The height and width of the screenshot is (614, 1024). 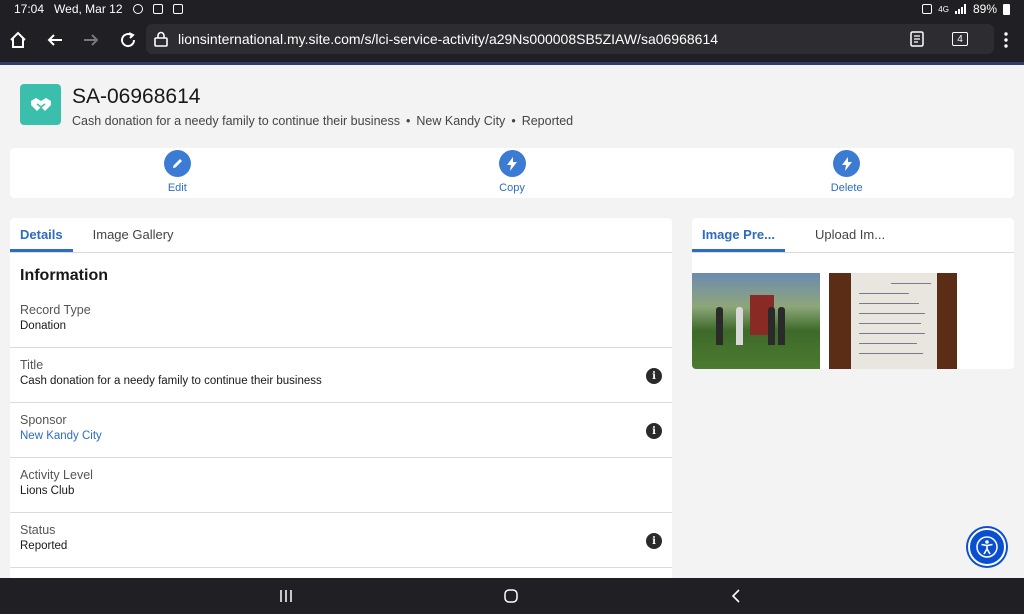 I want to click on whatsapp-icon, so click(x=137, y=9).